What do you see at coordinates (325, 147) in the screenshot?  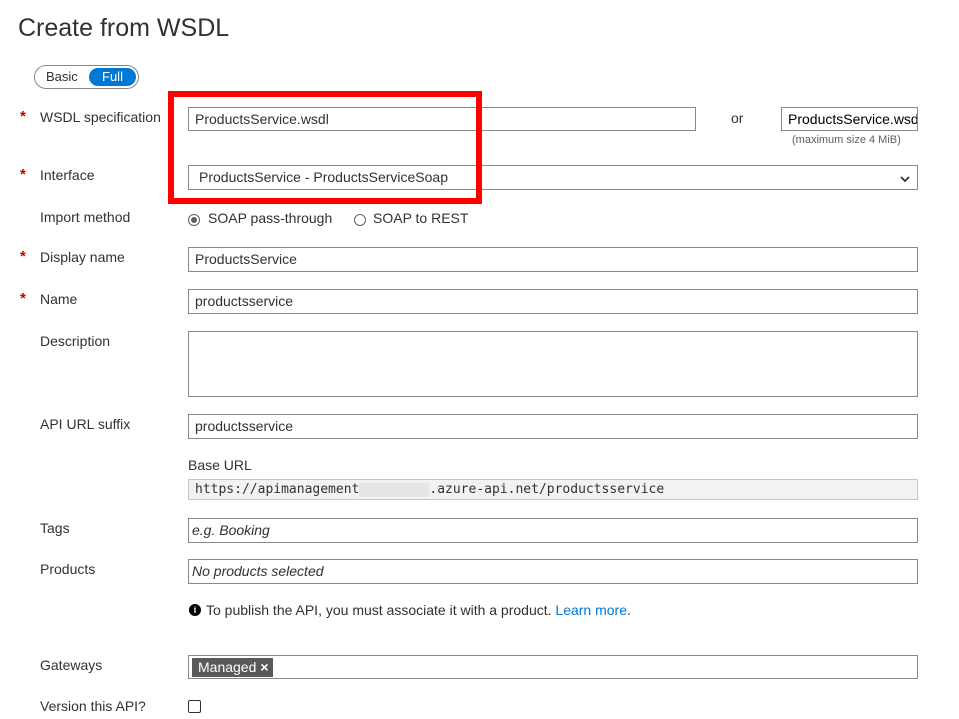 I see `highlight-annotation` at bounding box center [325, 147].